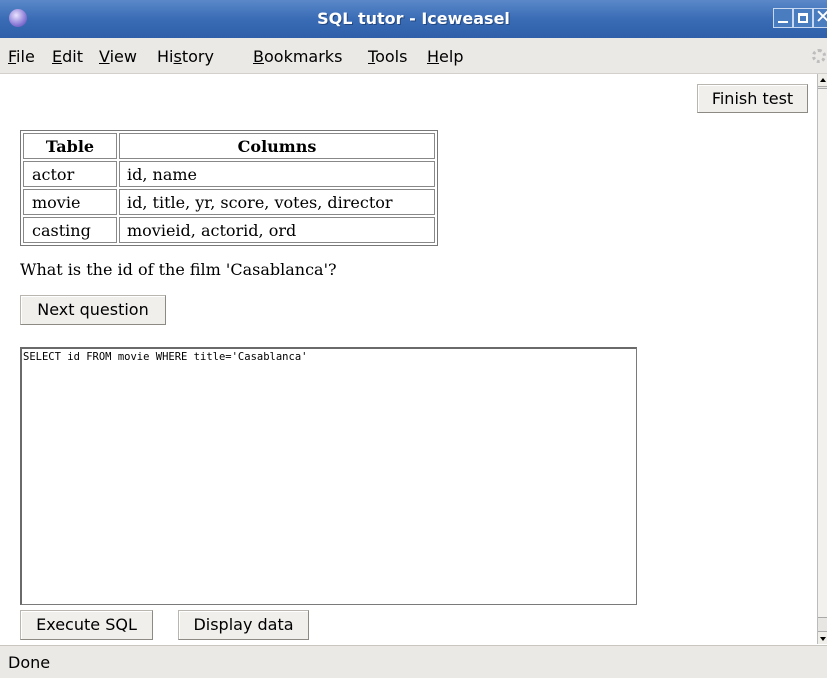 Image resolution: width=827 pixels, height=678 pixels. I want to click on menu-history: History, so click(185, 56).